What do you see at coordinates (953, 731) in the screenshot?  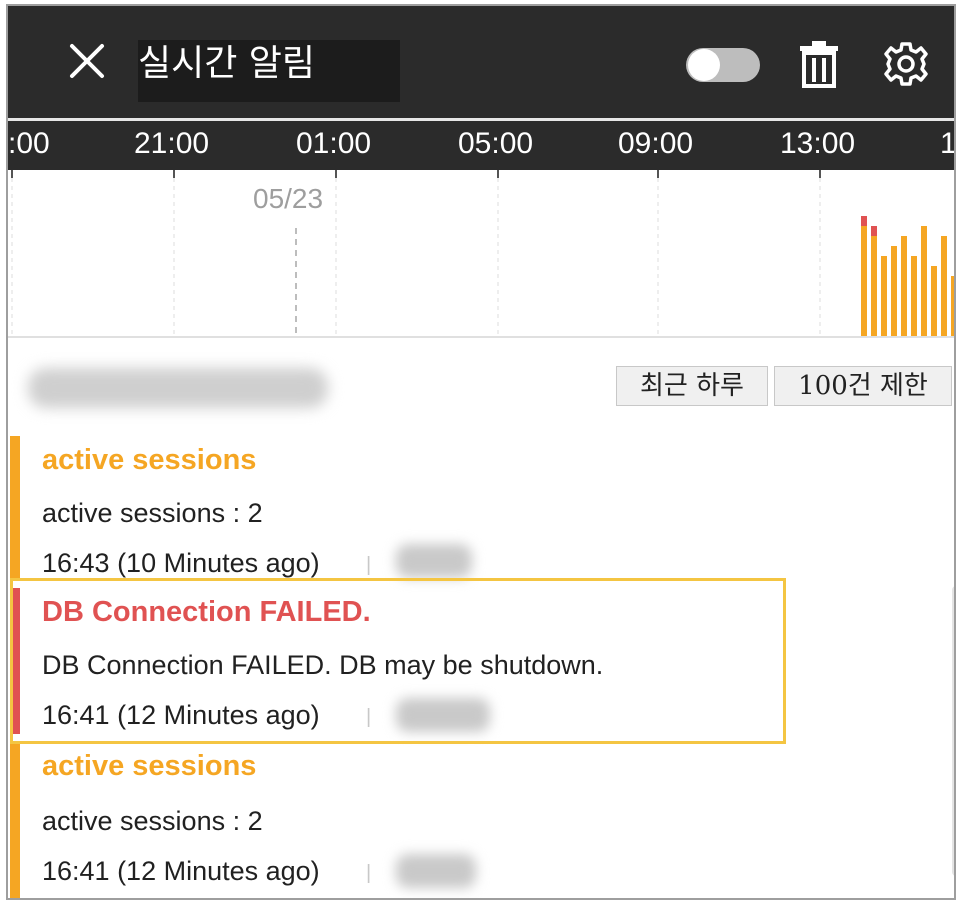 I see `scrollbar` at bounding box center [953, 731].